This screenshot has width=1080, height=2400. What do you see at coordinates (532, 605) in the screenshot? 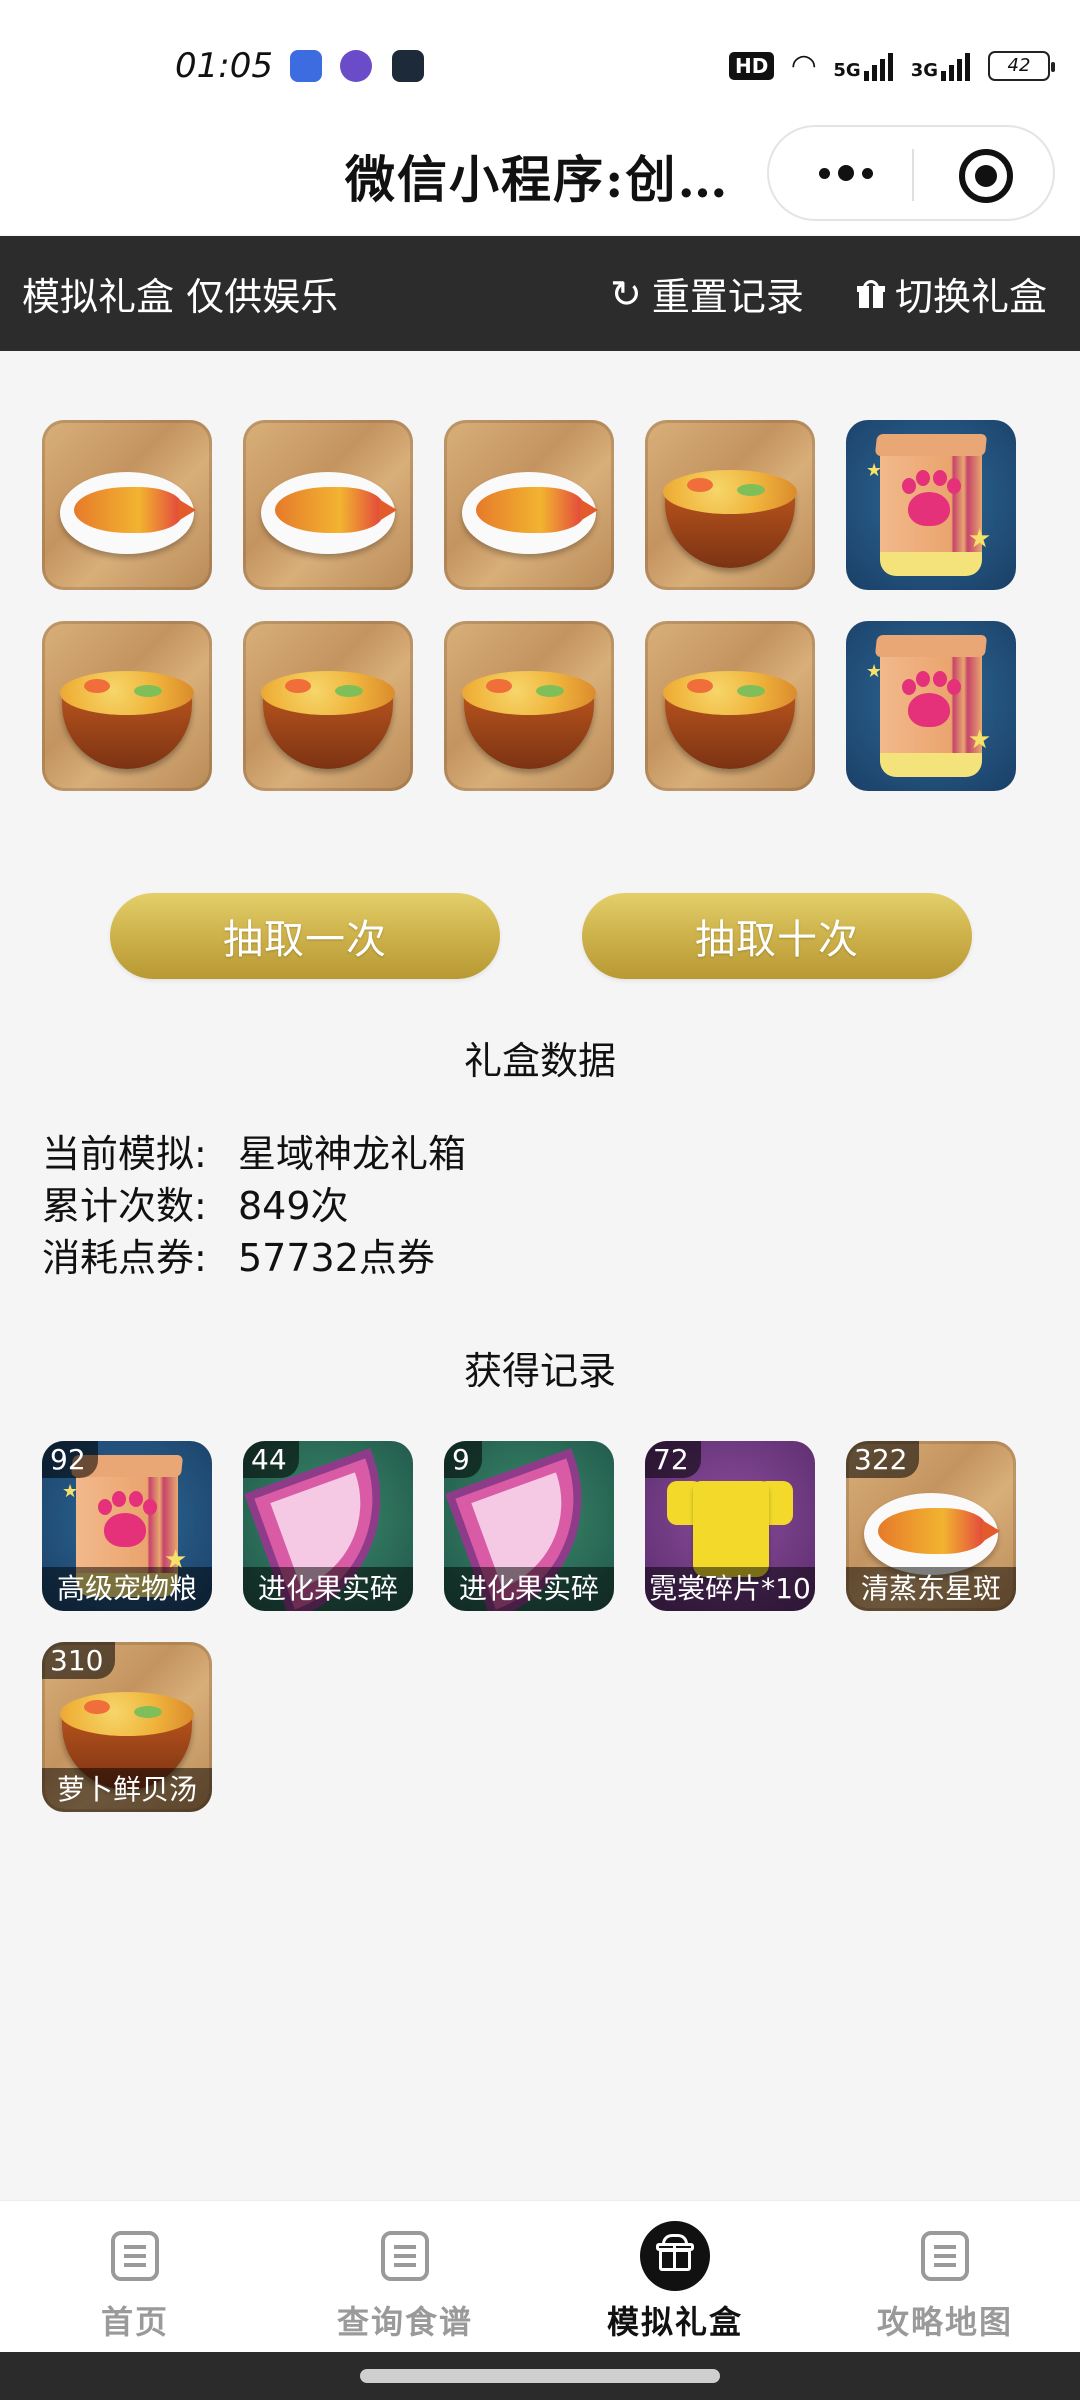
I see `draw-result-grid: ★ ★ ★ ★` at bounding box center [532, 605].